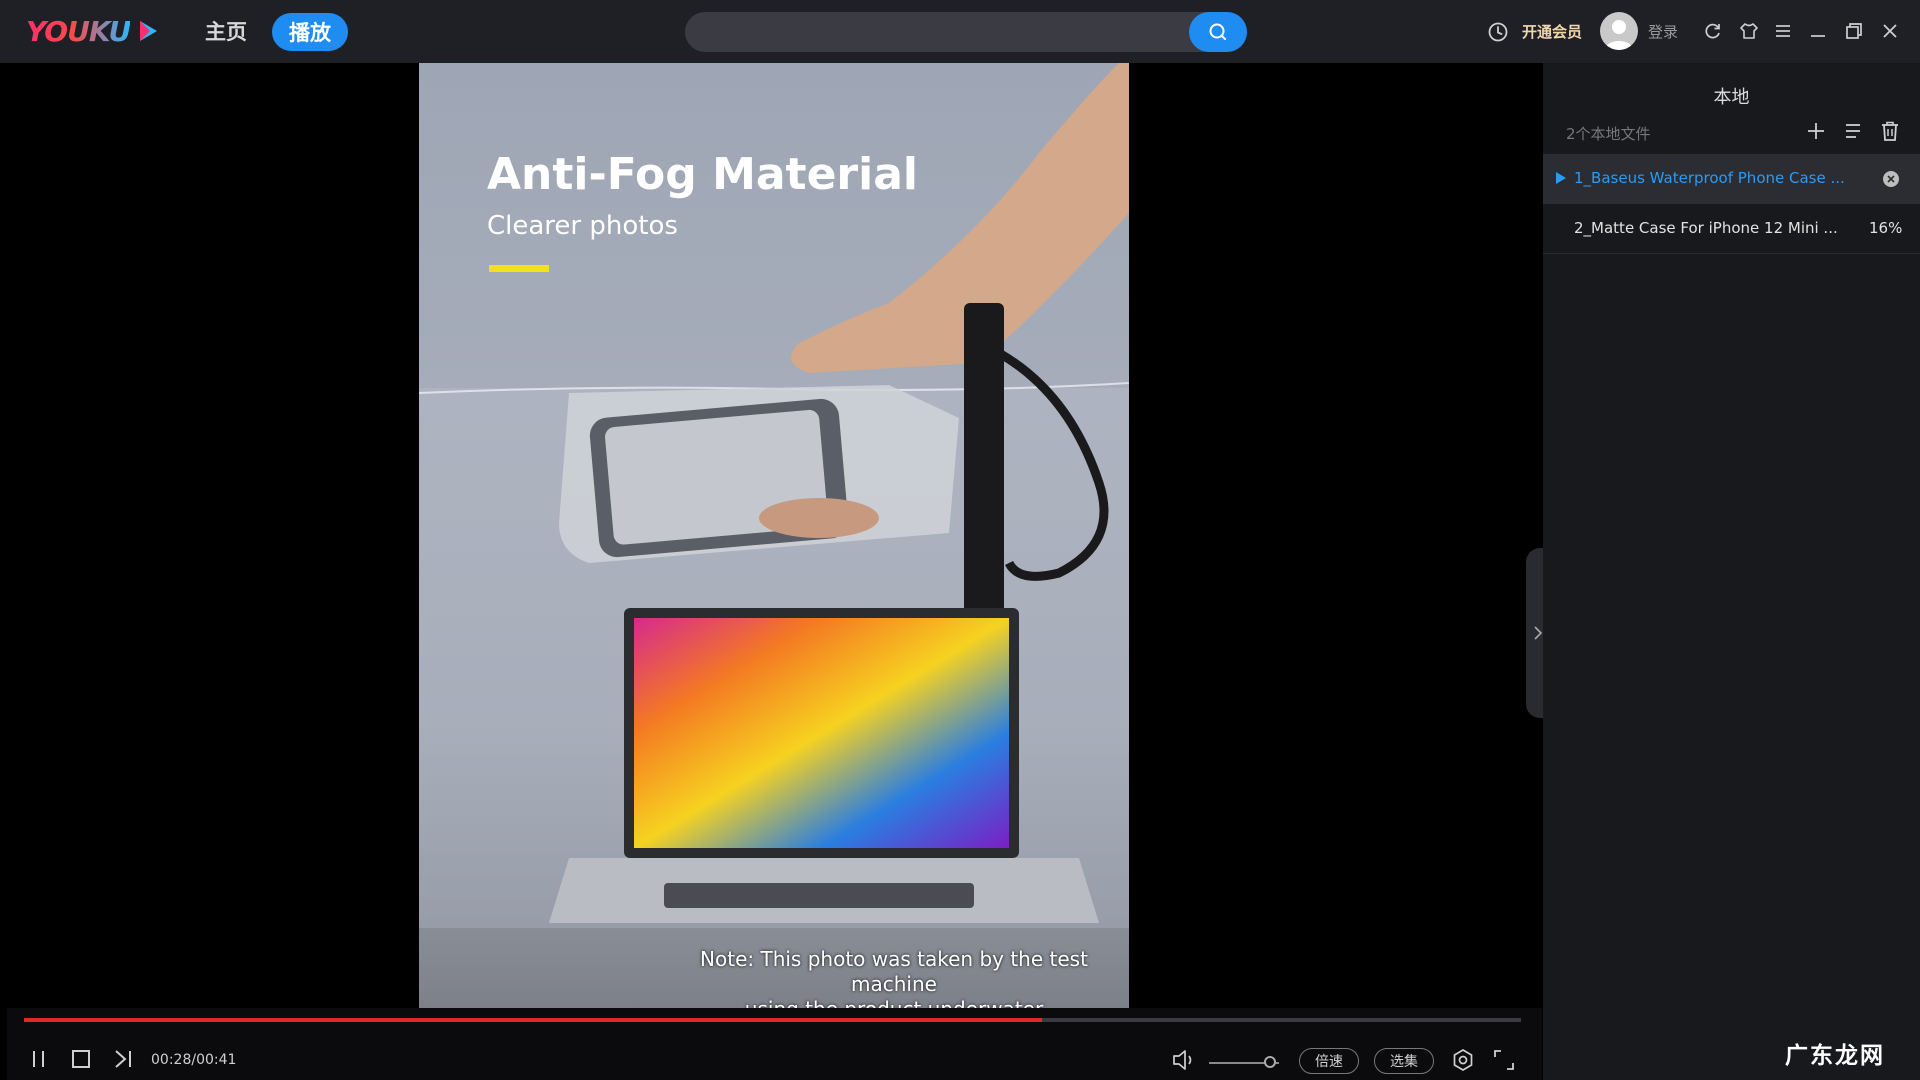  Describe the element at coordinates (1816, 131) in the screenshot. I see `add-icon` at that location.